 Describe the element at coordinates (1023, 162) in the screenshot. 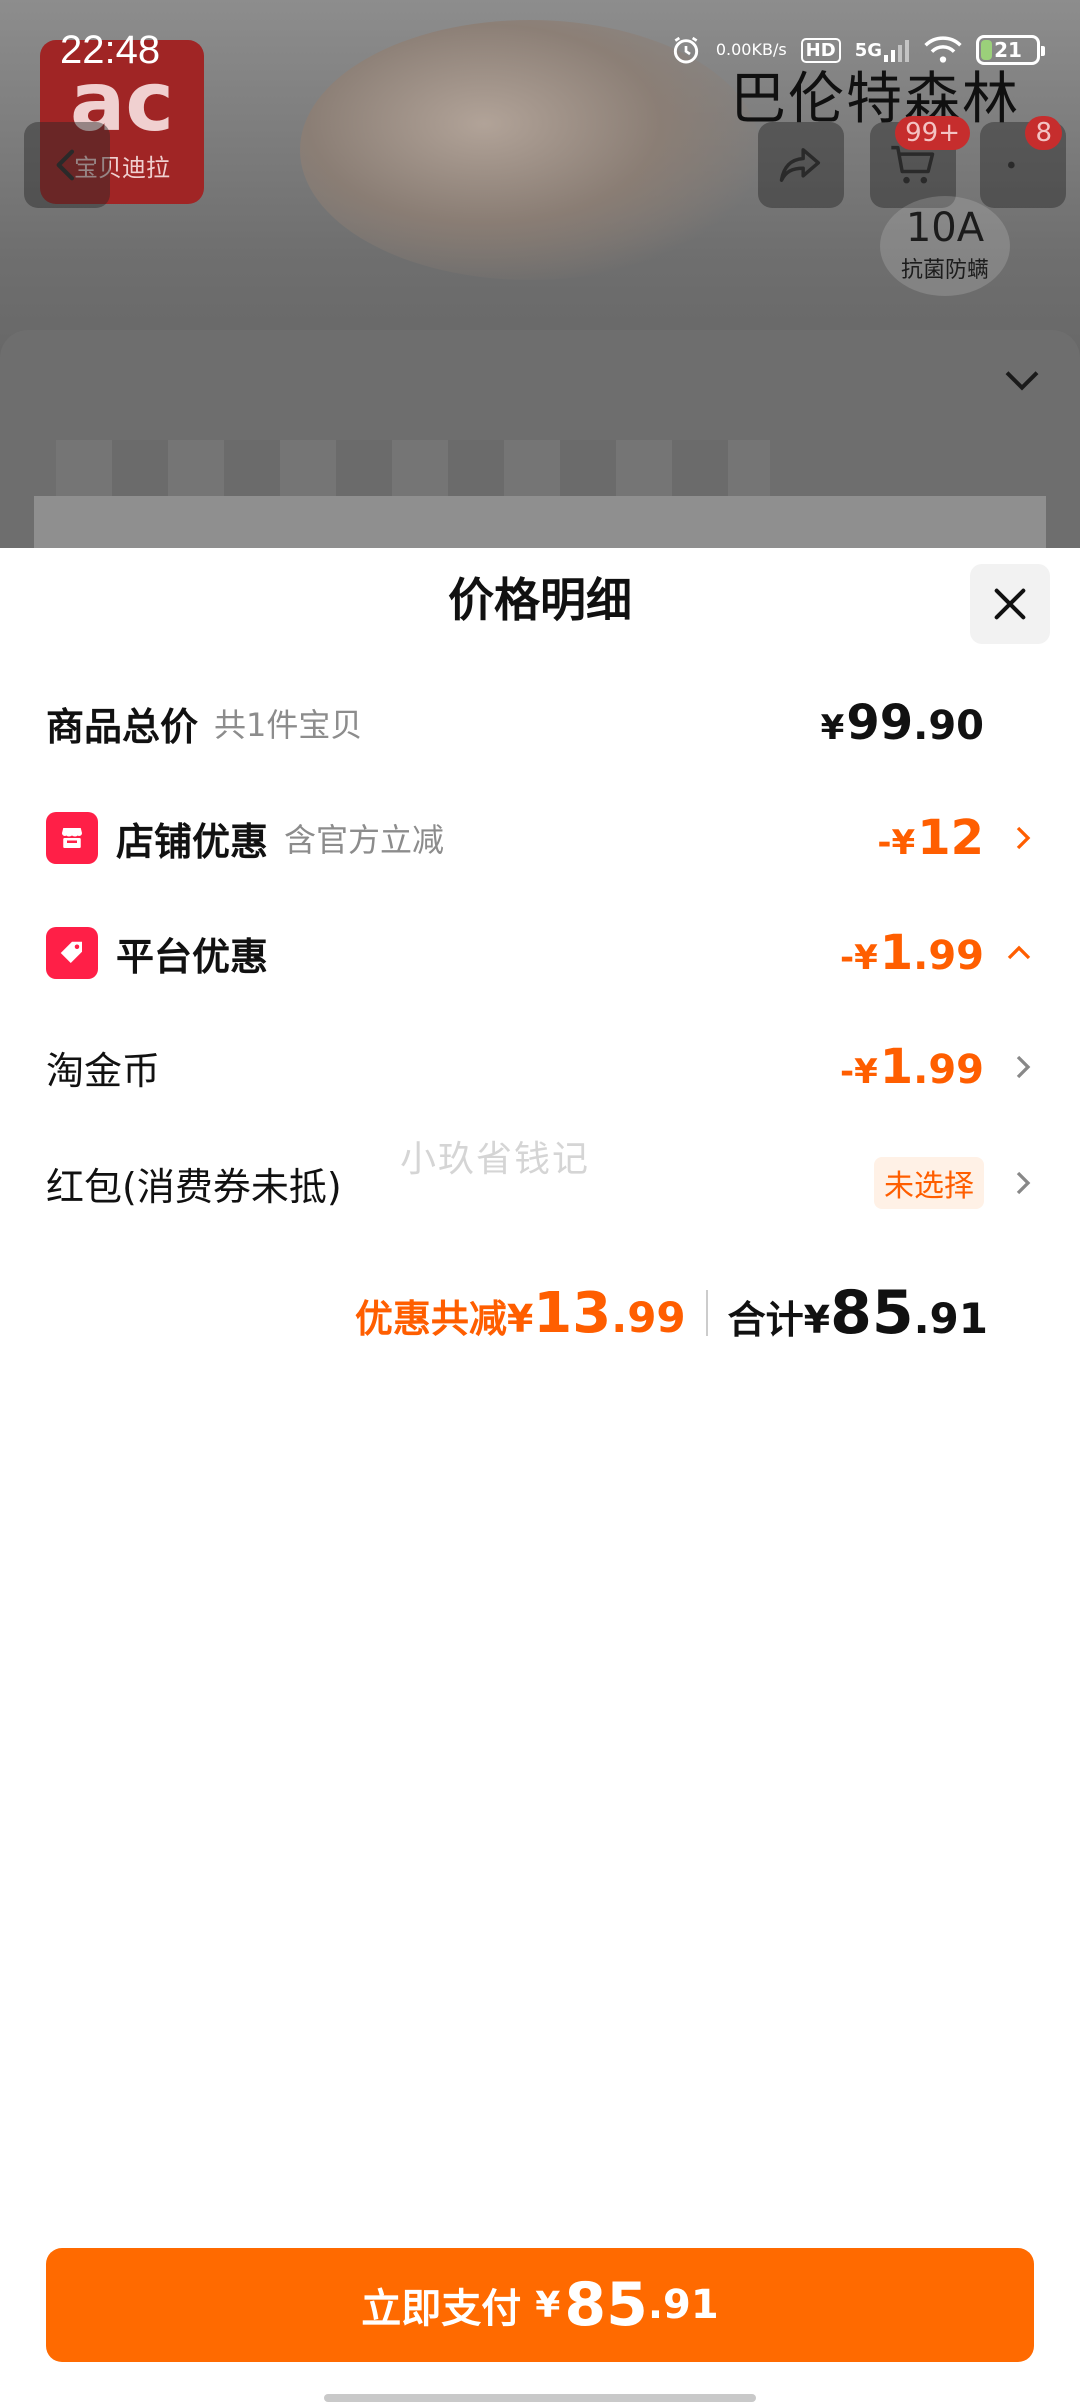

I see `more-button: 8` at that location.